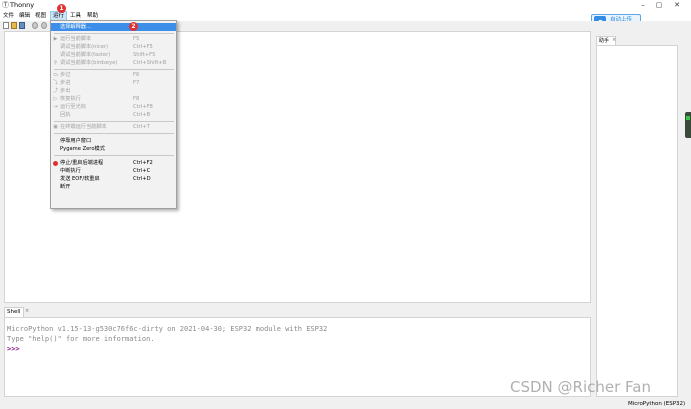 The image size is (691, 409). Describe the element at coordinates (113, 99) in the screenshot. I see `menu-item-resume: ▷ 恢复执行 F8` at that location.